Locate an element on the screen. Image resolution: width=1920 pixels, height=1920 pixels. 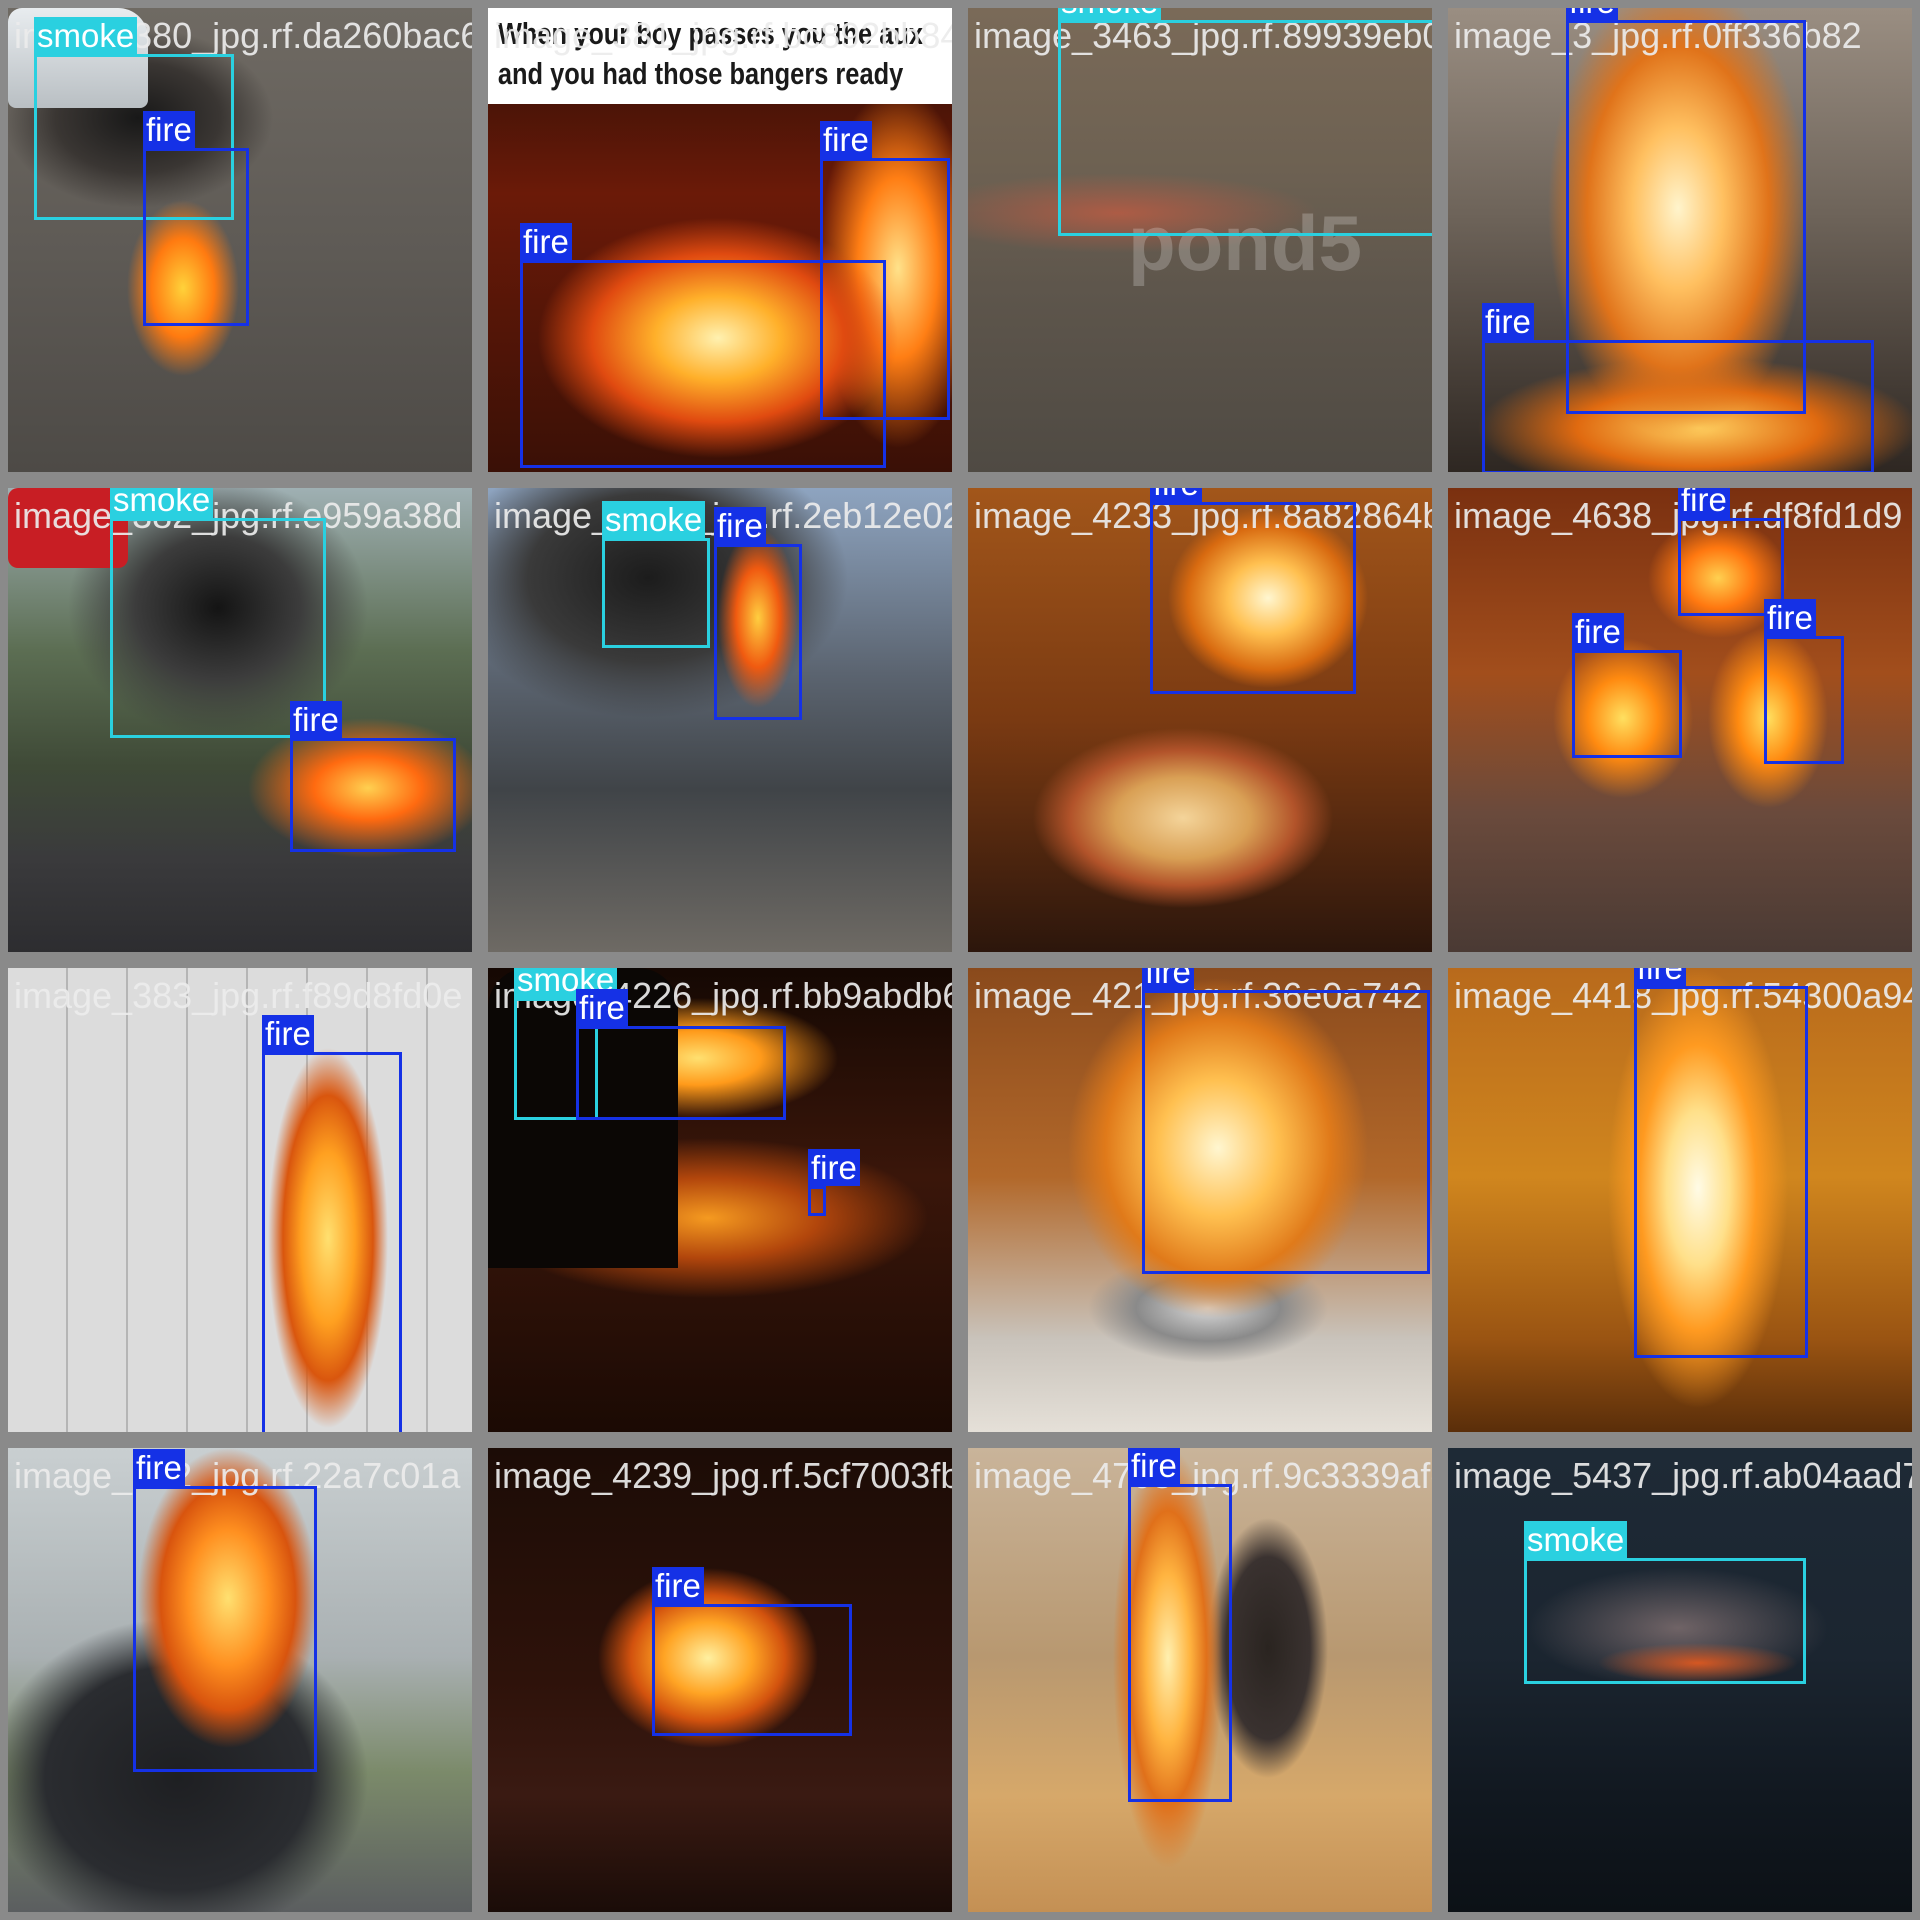
tile-12: image_4418_jpg.rf.54300a94 fire is located at coordinates (1680, 1200).